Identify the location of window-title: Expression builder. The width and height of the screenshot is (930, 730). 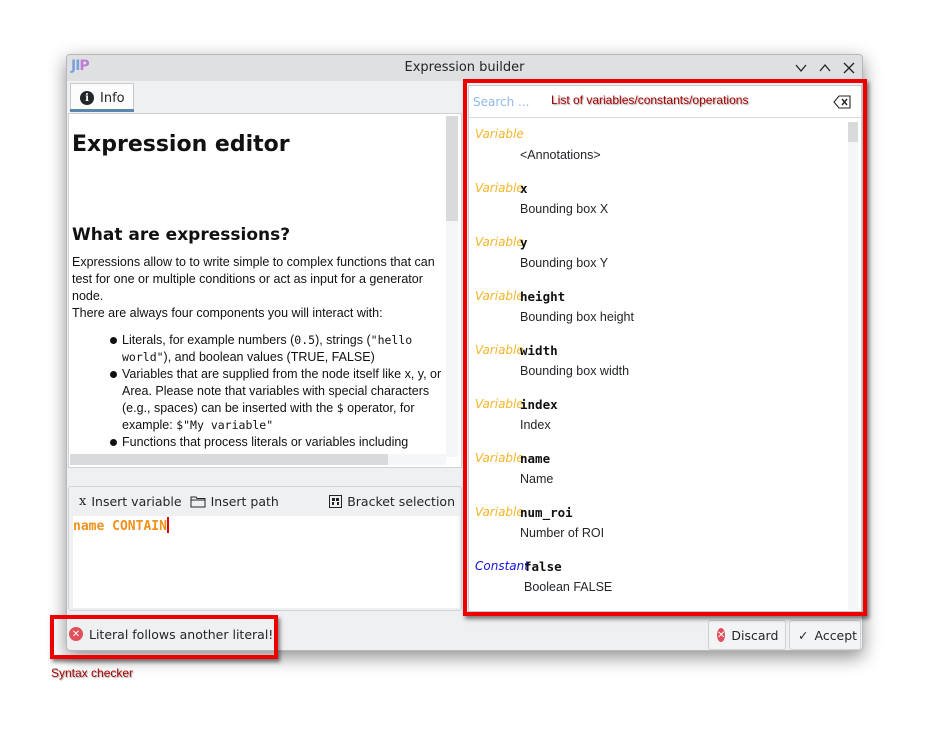
(464, 67).